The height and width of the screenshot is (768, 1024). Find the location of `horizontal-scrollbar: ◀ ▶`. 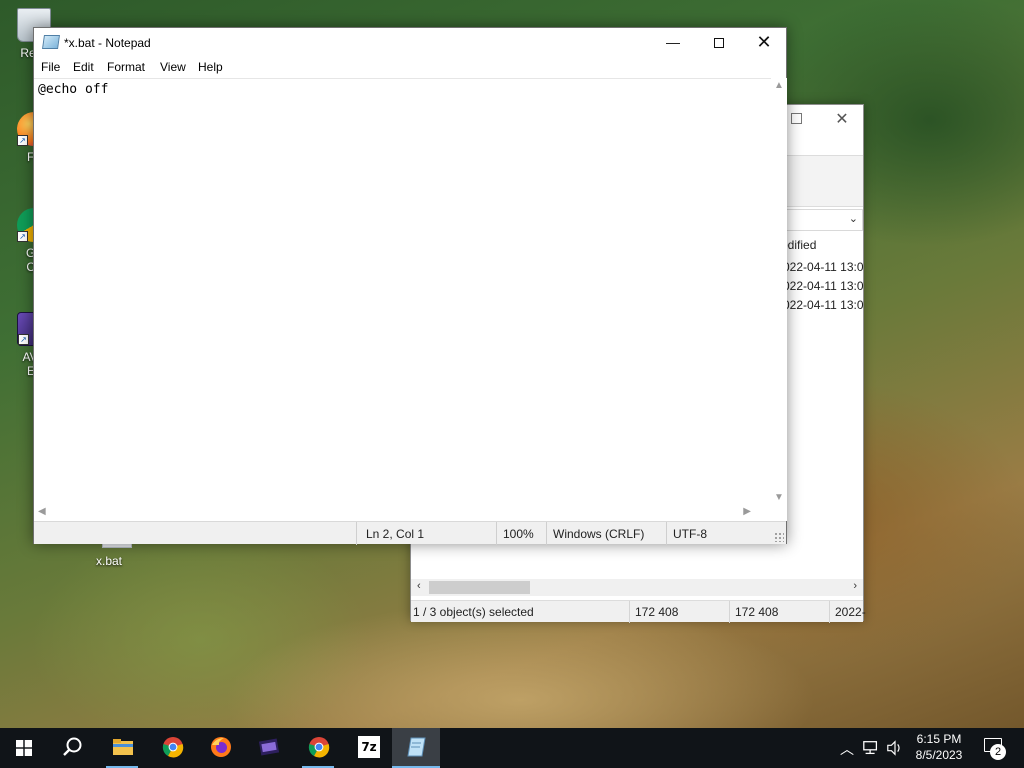

horizontal-scrollbar: ◀ ▶ is located at coordinates (402, 513).